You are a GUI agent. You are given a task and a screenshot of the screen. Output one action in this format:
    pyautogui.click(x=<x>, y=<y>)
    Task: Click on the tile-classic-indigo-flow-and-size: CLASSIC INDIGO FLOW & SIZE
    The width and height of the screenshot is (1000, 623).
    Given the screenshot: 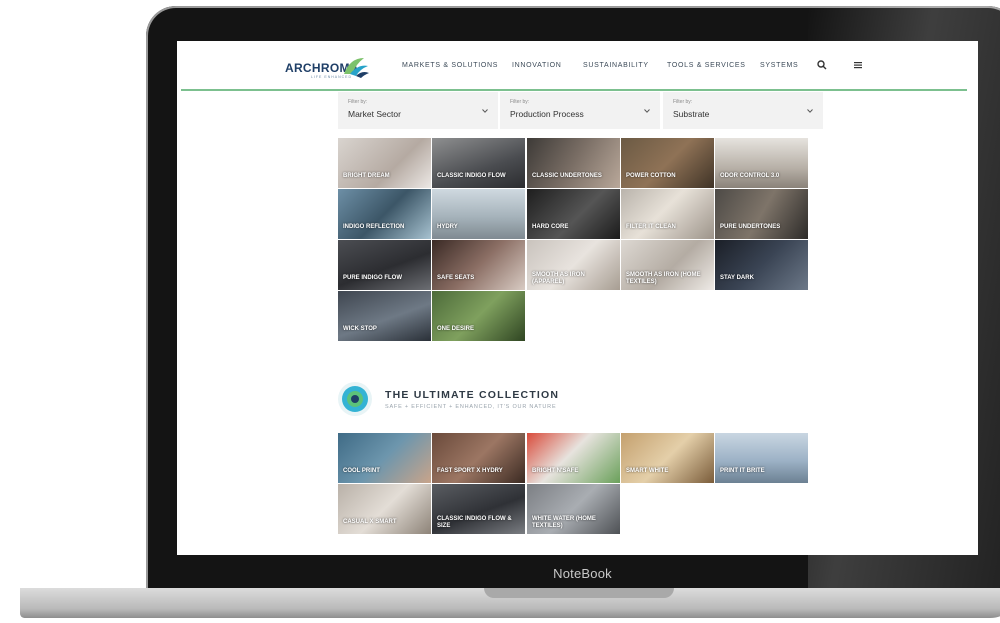 What is the action you would take?
    pyautogui.click(x=478, y=509)
    